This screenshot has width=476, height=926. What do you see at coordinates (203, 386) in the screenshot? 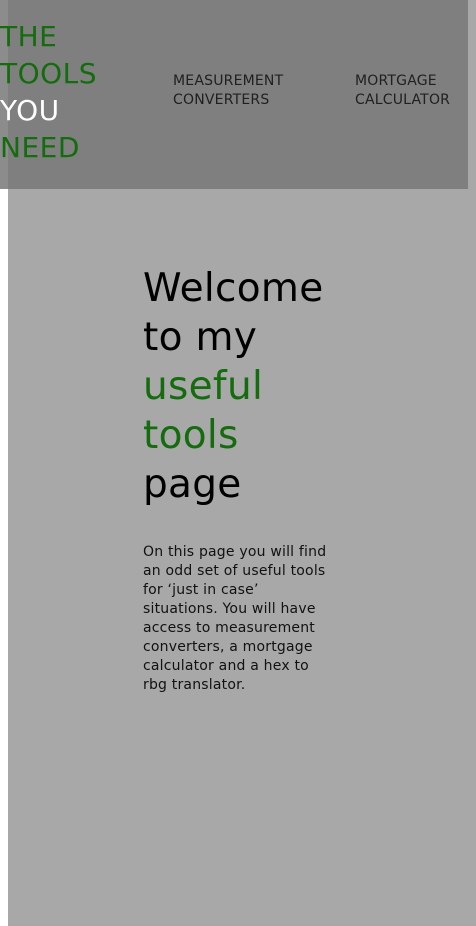
I see `hero-title-accent-line: useful` at bounding box center [203, 386].